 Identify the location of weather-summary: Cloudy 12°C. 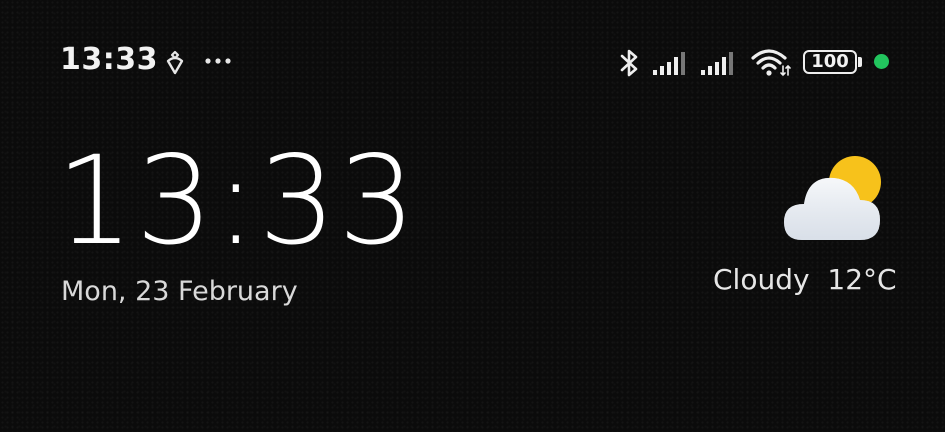
(805, 279).